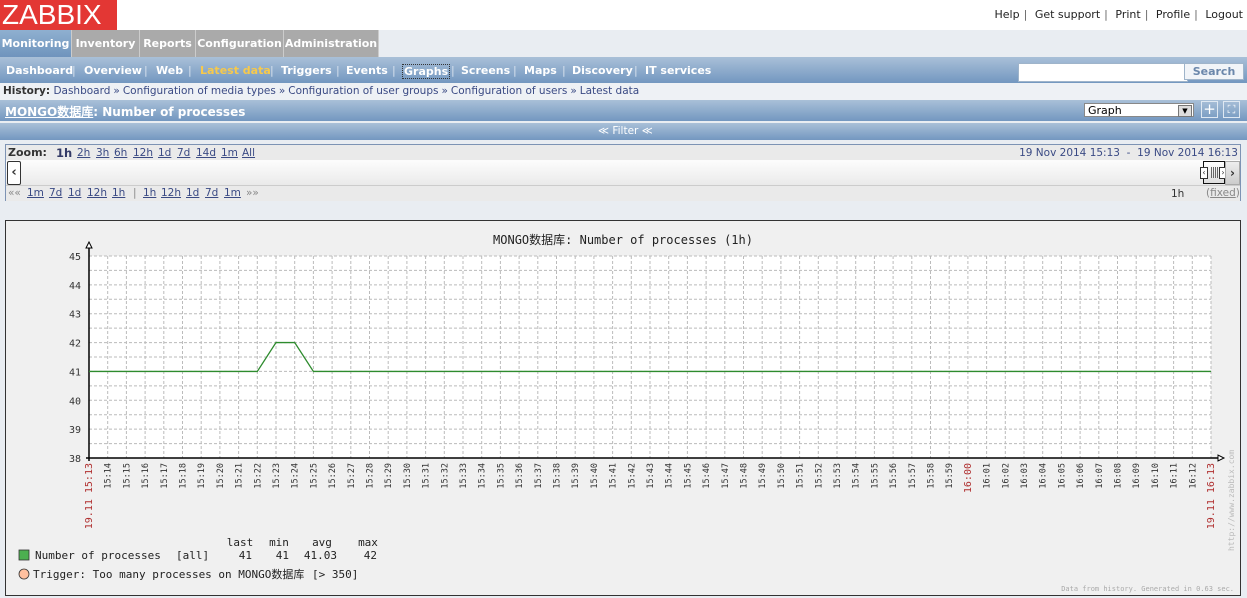  I want to click on back-1h: 1h, so click(118, 193).